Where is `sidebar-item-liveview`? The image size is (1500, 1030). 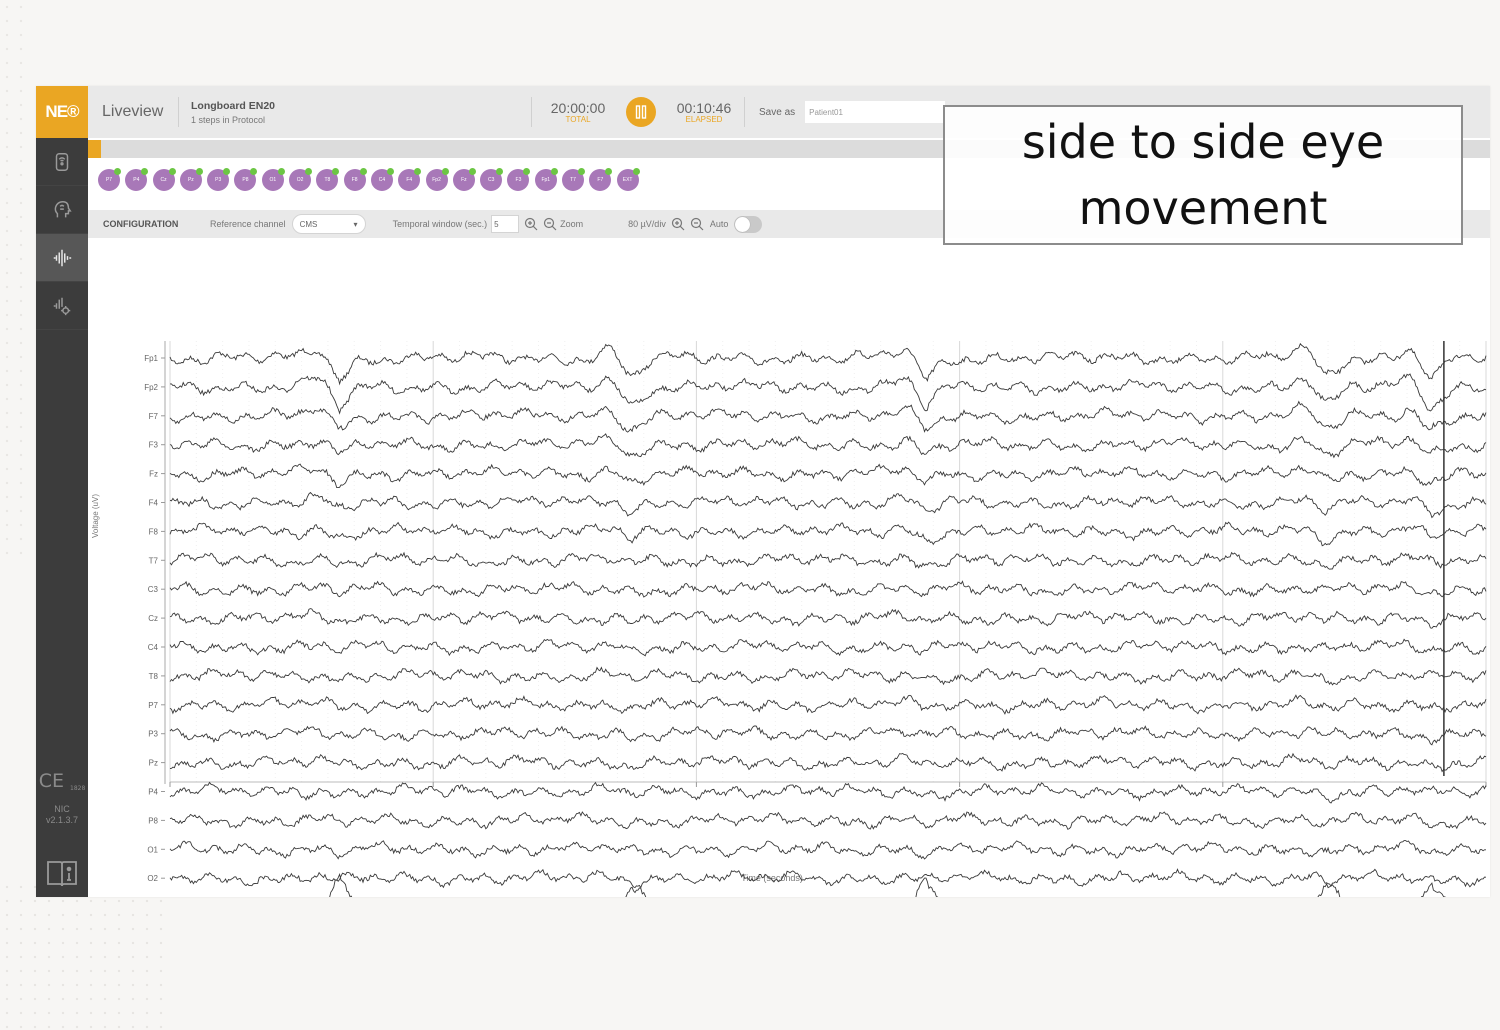 sidebar-item-liveview is located at coordinates (62, 258).